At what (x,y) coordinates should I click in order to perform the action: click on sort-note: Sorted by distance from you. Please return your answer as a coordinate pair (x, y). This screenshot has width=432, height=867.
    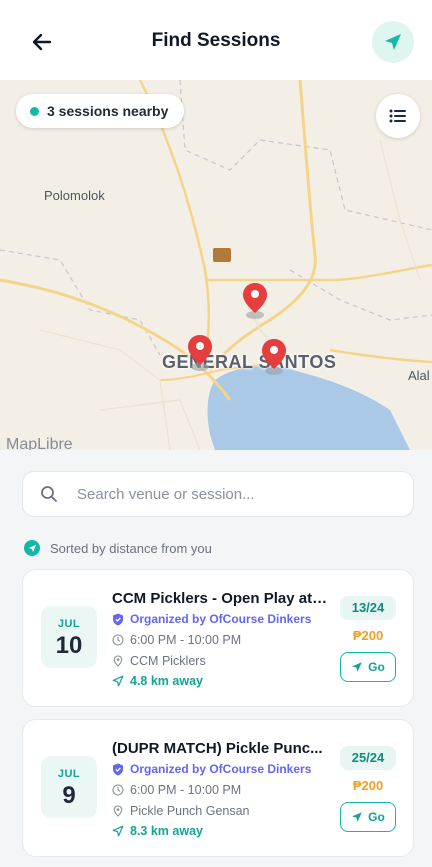
    Looking at the image, I should click on (118, 548).